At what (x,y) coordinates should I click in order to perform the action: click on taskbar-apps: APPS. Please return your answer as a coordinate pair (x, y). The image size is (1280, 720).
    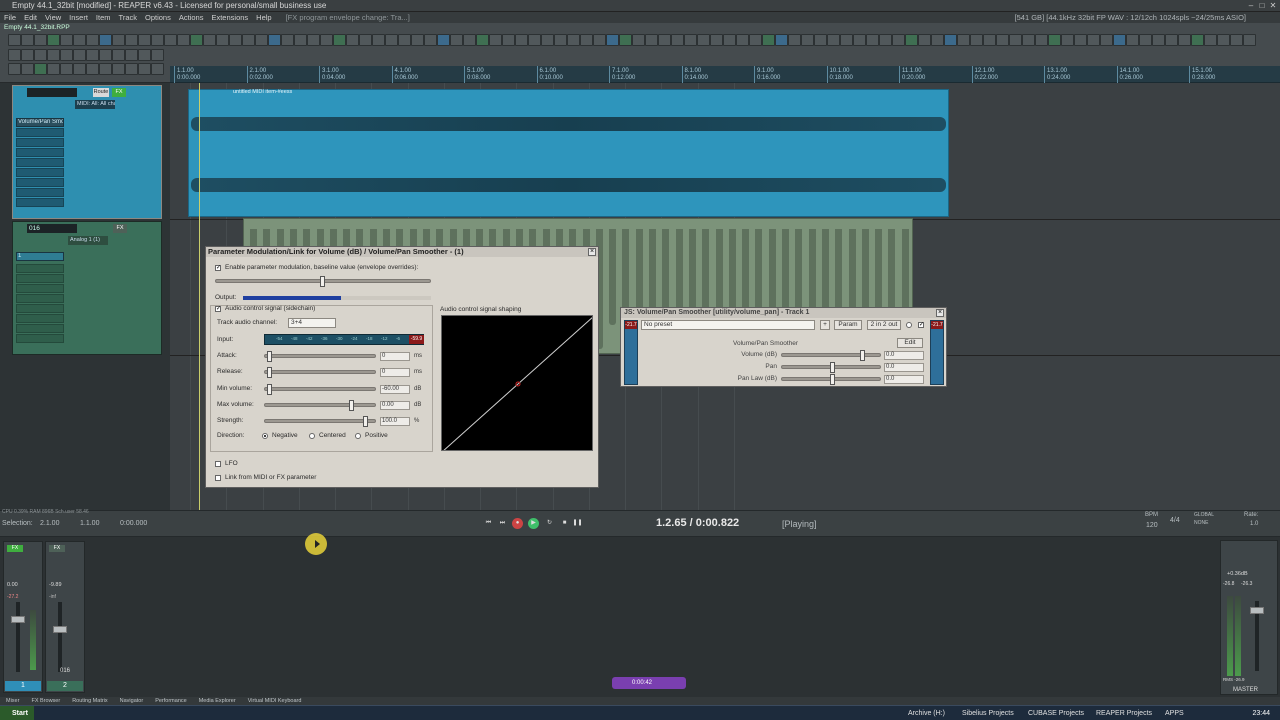
    Looking at the image, I should click on (1174, 713).